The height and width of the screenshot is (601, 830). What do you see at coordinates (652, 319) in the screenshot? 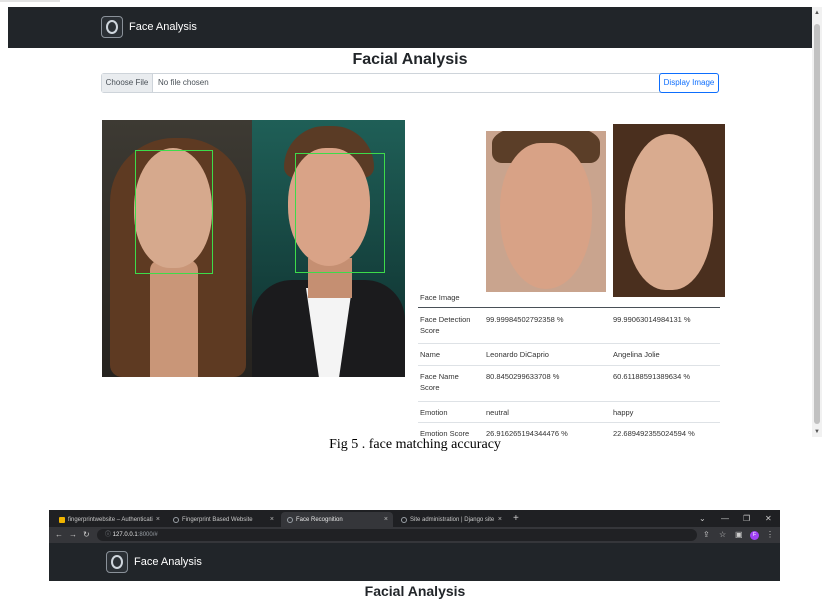
I see `detection-score-value: 99.99063014984131 %` at bounding box center [652, 319].